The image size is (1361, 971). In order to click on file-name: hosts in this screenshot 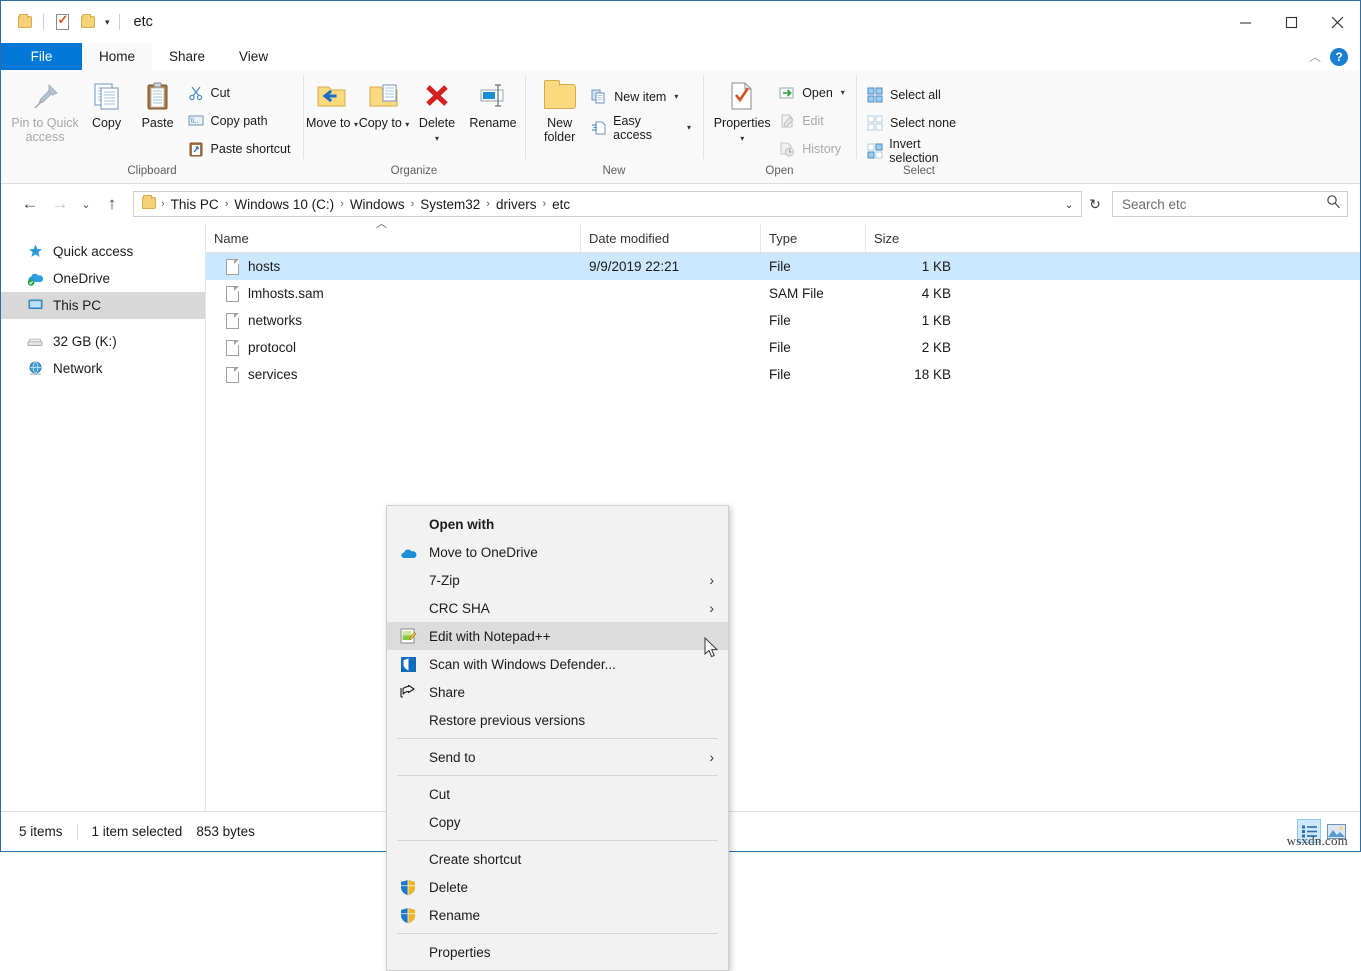, I will do `click(264, 266)`.